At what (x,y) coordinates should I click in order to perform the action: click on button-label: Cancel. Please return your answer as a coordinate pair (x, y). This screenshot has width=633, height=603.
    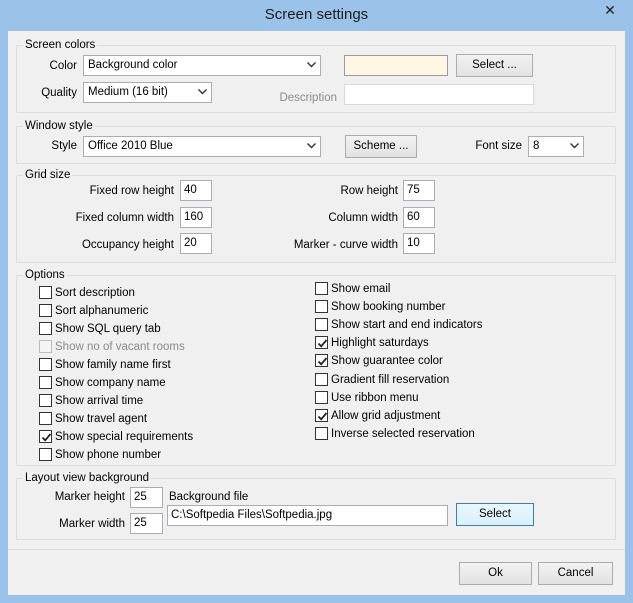
    Looking at the image, I should click on (575, 573).